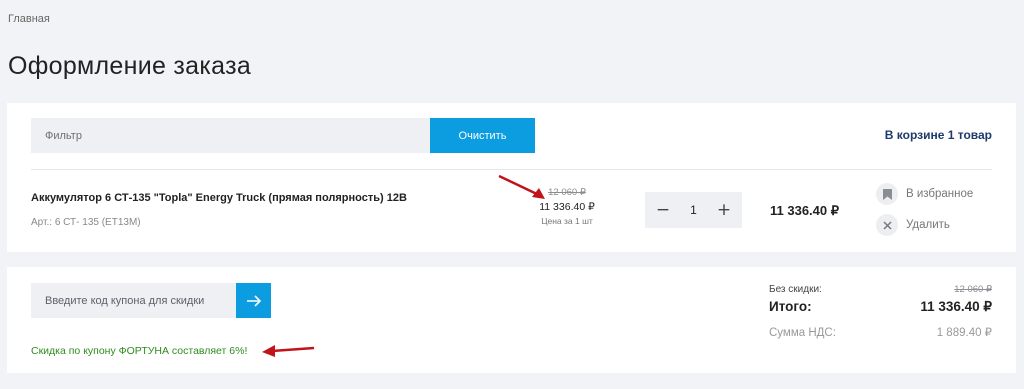 This screenshot has height=389, width=1024. I want to click on summary-no-discount: Без скидки: 12 060 ₽, so click(880, 289).